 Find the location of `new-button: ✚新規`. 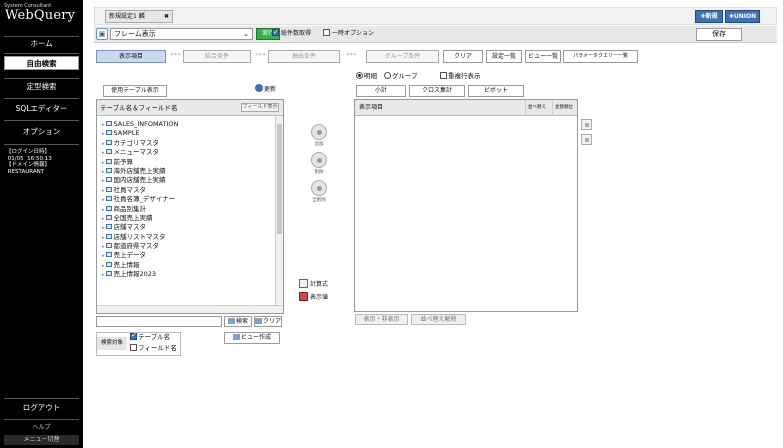

new-button: ✚新規 is located at coordinates (709, 16).